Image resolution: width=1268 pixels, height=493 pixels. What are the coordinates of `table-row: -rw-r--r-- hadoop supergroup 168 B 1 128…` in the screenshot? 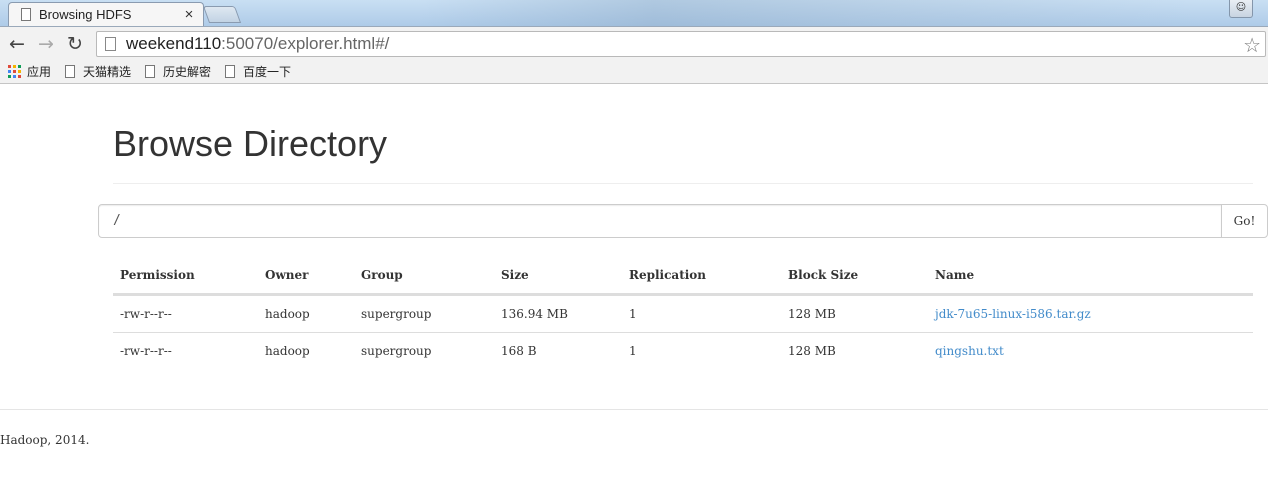 It's located at (683, 350).